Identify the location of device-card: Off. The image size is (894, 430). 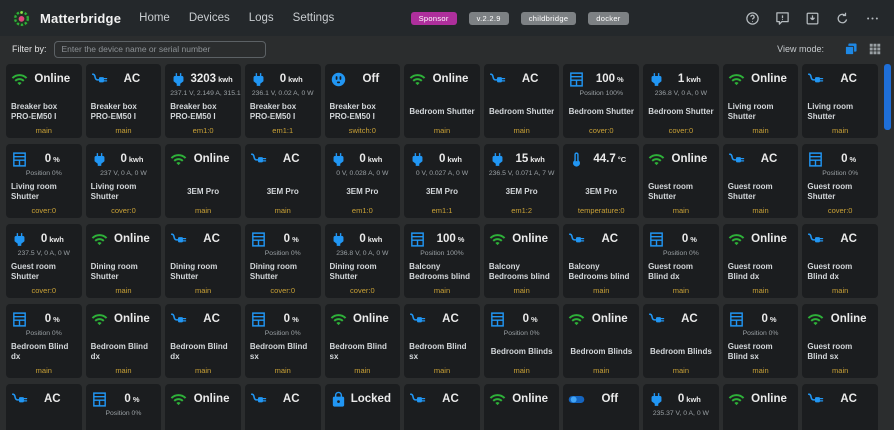
(601, 407).